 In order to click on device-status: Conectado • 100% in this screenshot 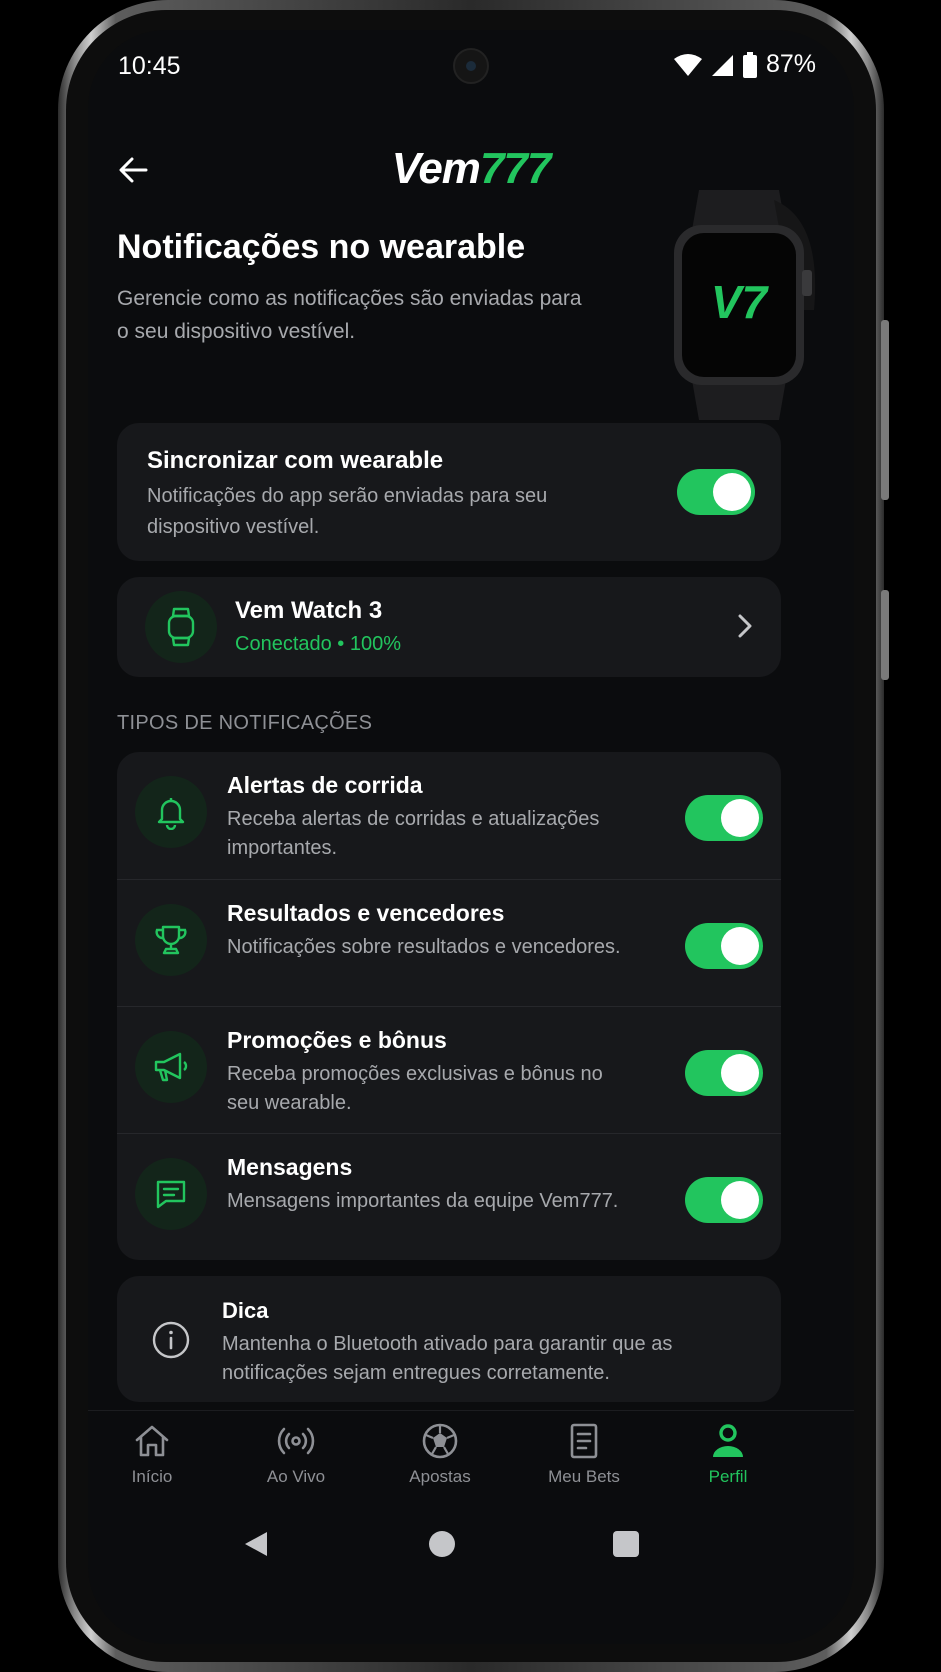, I will do `click(318, 644)`.